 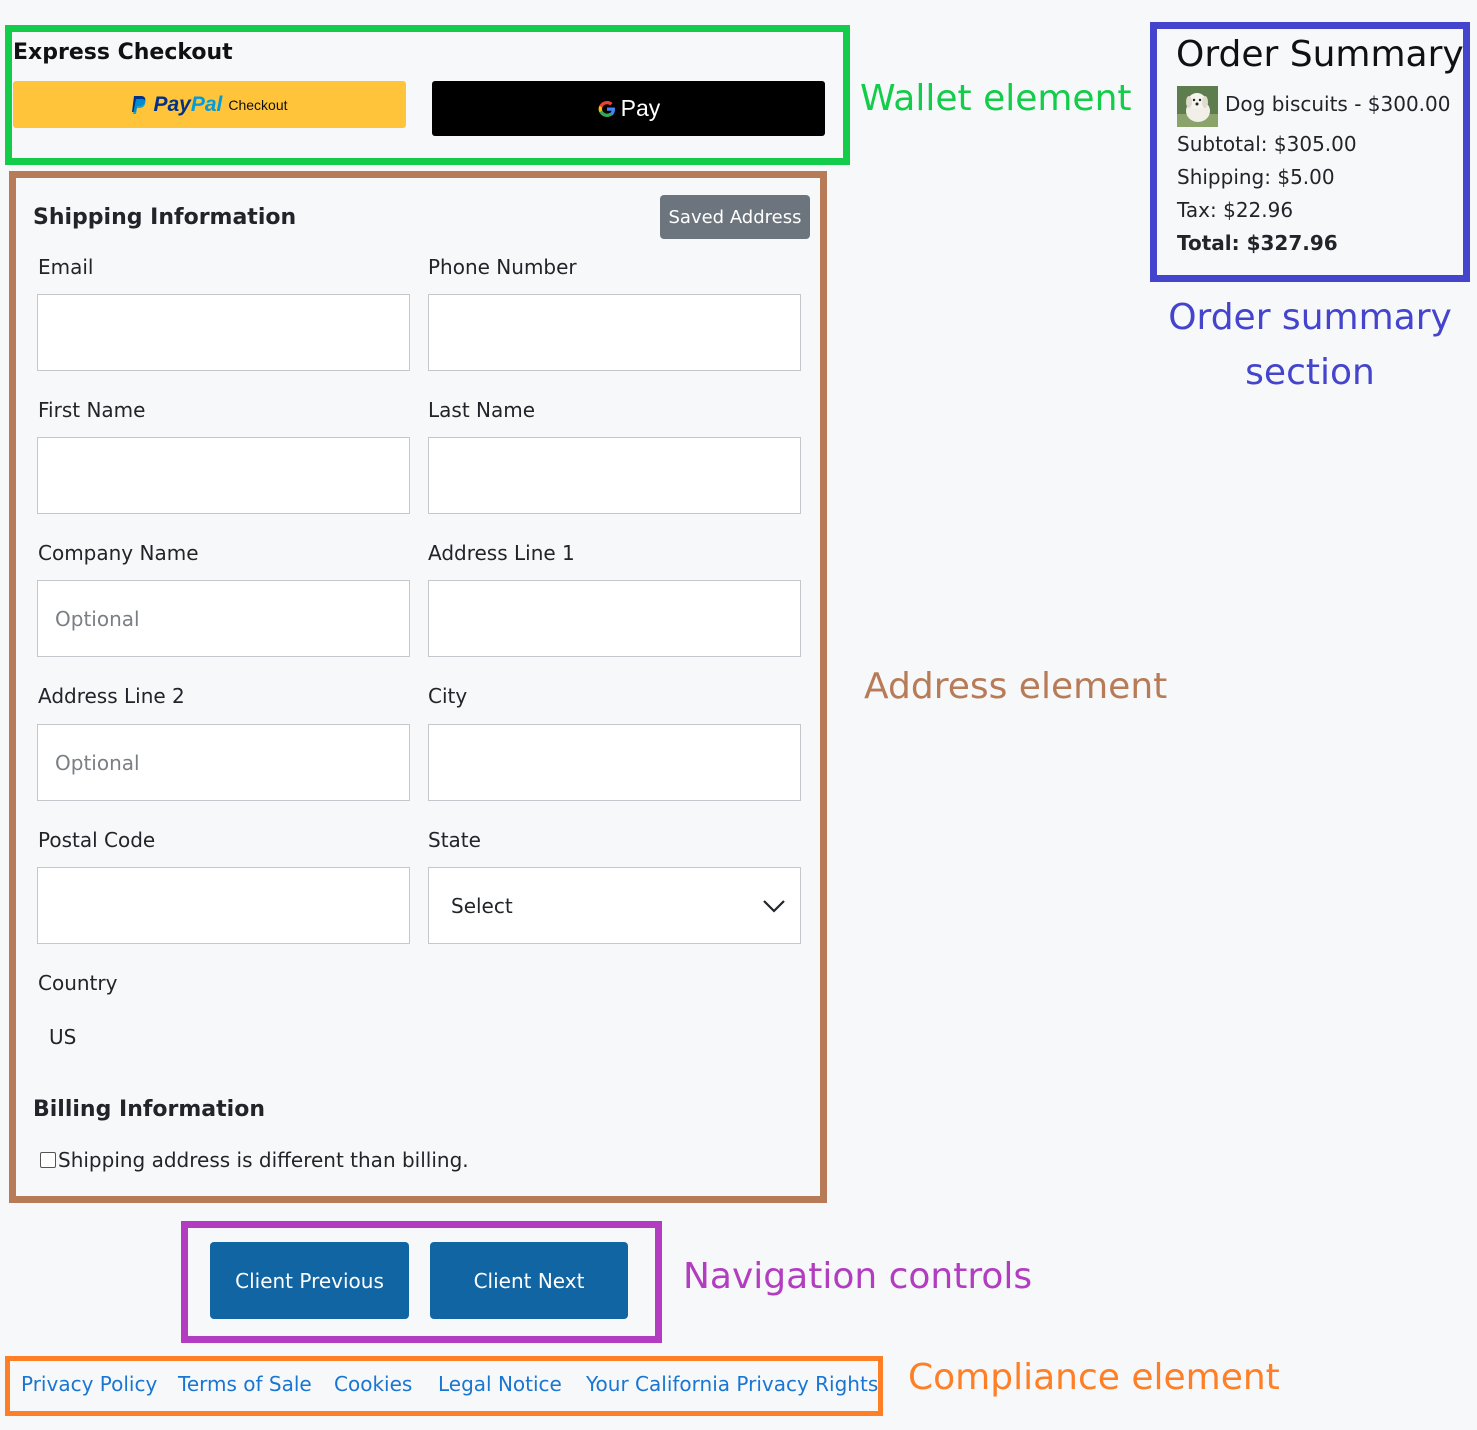 I want to click on phone-number-label: Phone Number, so click(x=502, y=267).